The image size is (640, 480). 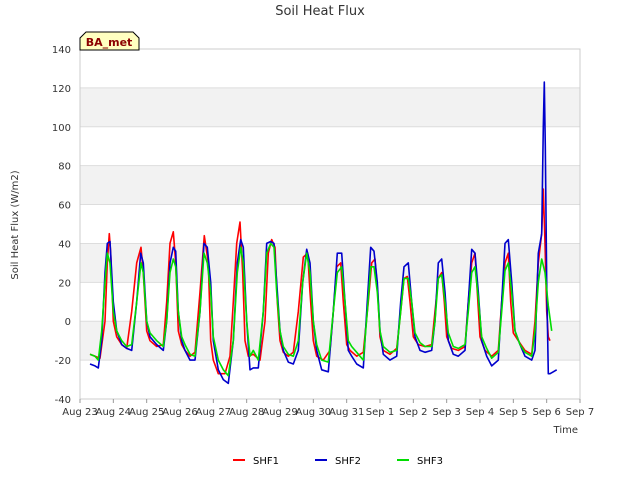 What do you see at coordinates (61, 128) in the screenshot?
I see `y-tick-label: 100` at bounding box center [61, 128].